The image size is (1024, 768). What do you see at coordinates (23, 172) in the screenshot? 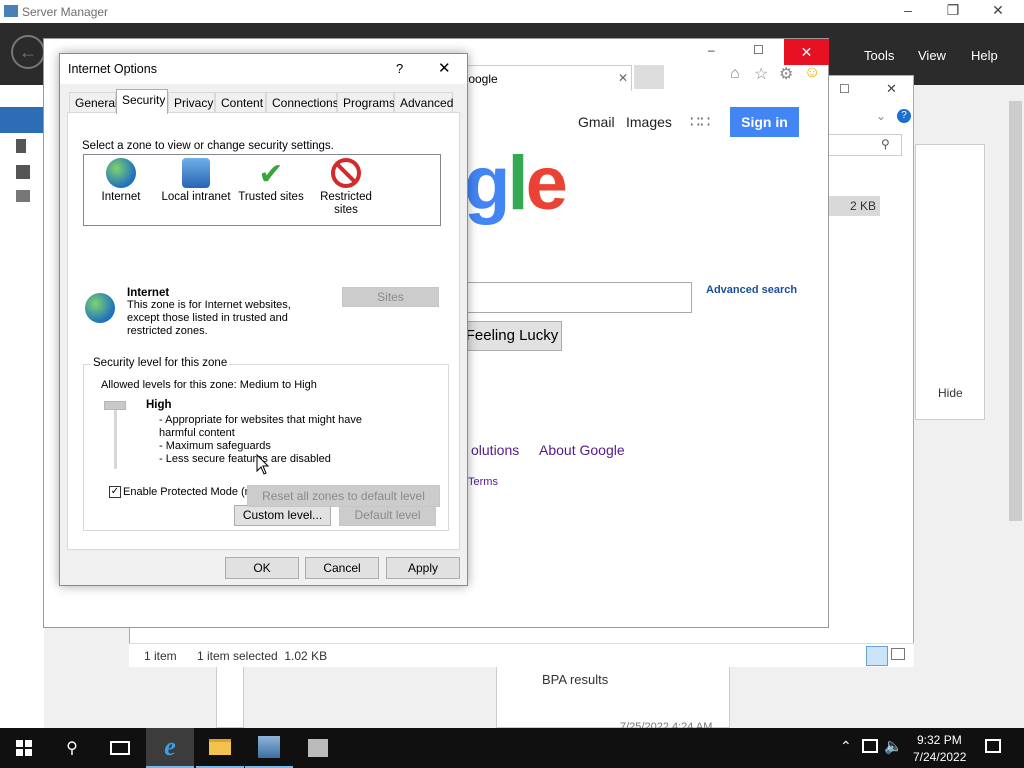
I see `nav-all-servers-icon` at bounding box center [23, 172].